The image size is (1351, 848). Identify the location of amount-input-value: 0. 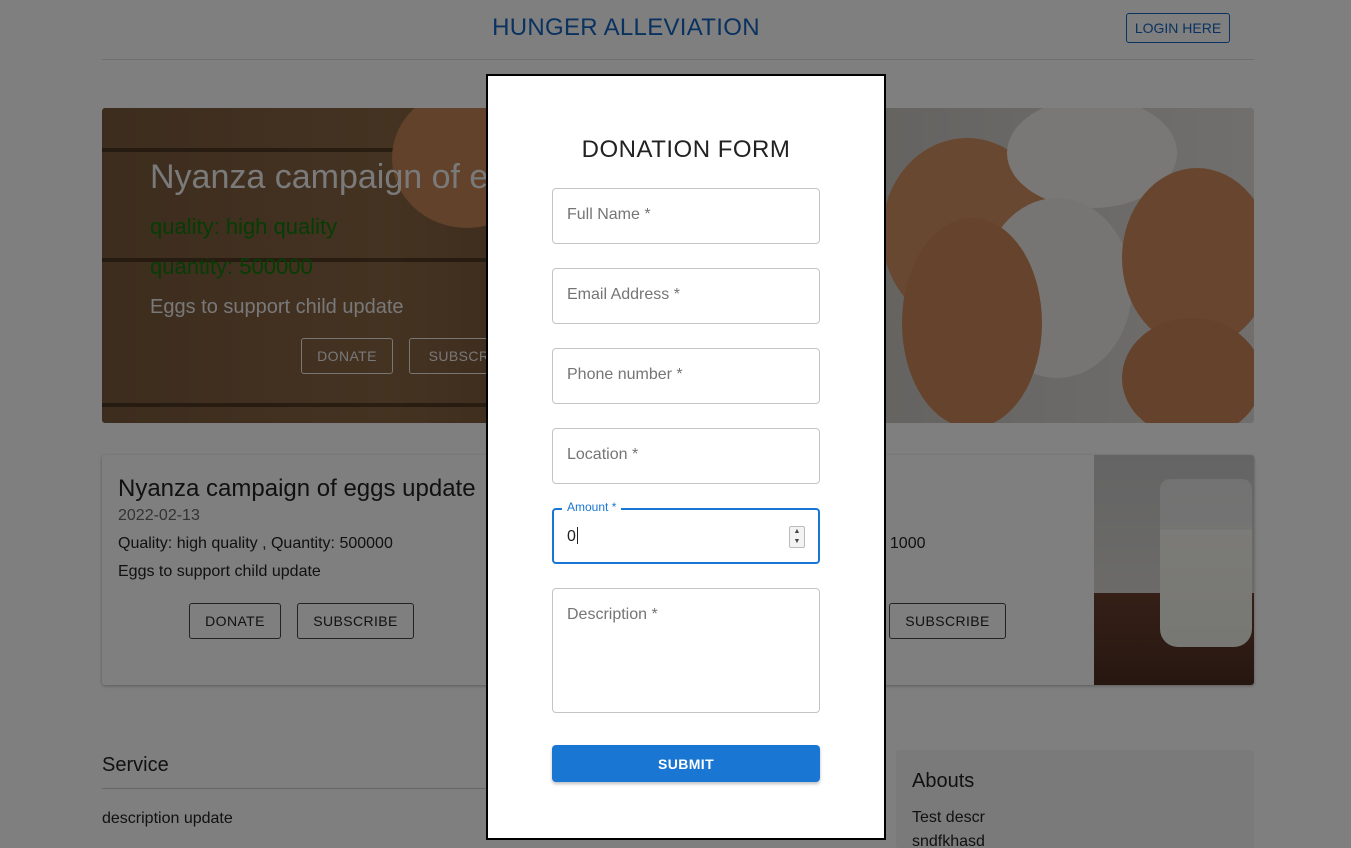
(572, 536).